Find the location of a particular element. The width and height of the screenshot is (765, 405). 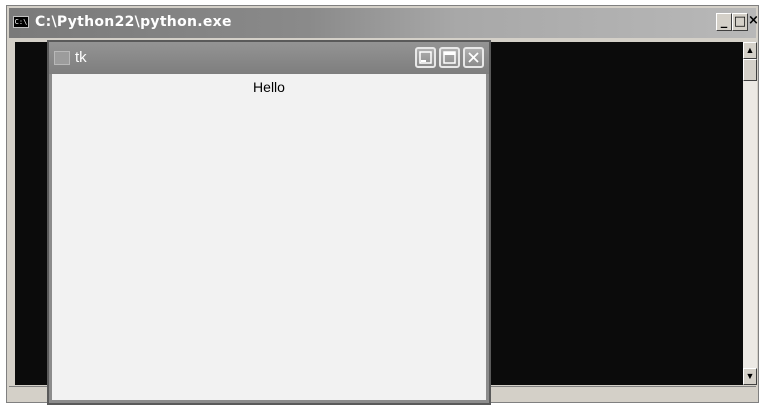

close-icon is located at coordinates (473, 57).